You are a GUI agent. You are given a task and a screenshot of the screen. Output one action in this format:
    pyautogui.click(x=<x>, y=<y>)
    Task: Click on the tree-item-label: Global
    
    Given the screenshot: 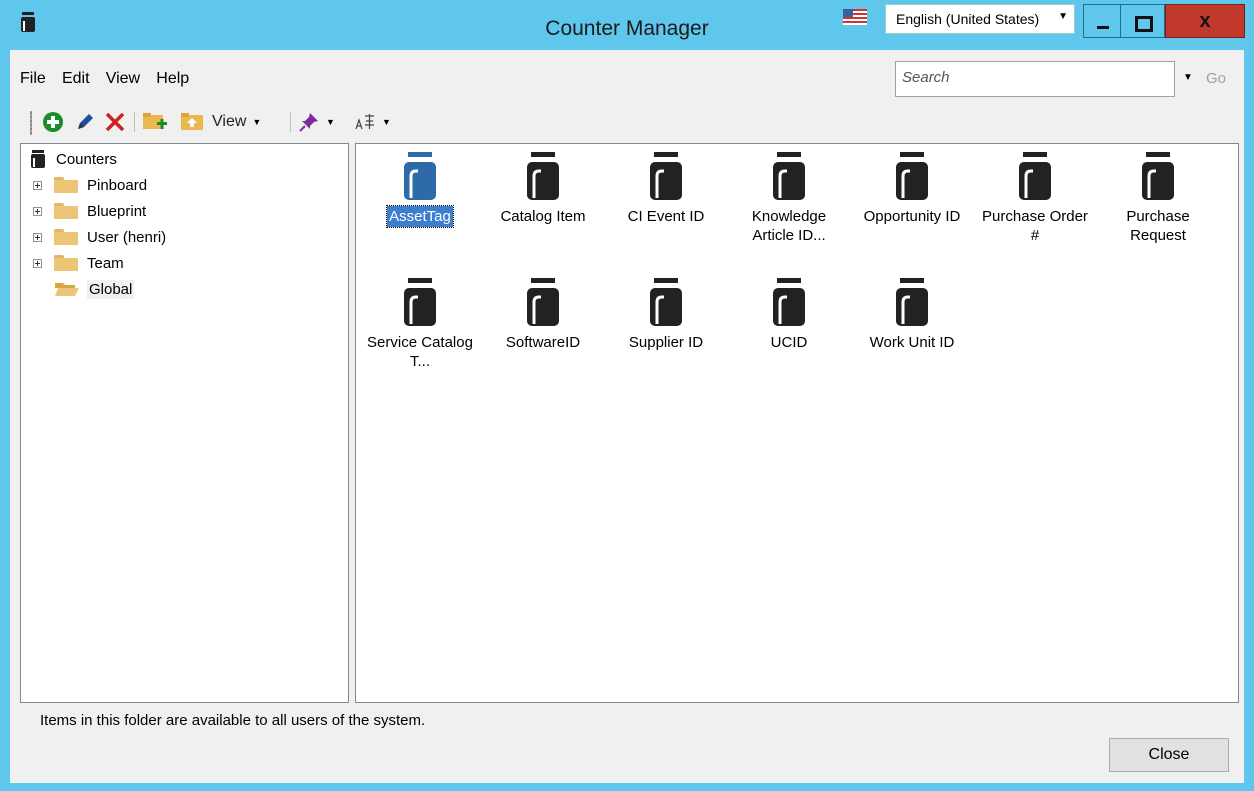 What is the action you would take?
    pyautogui.click(x=111, y=289)
    